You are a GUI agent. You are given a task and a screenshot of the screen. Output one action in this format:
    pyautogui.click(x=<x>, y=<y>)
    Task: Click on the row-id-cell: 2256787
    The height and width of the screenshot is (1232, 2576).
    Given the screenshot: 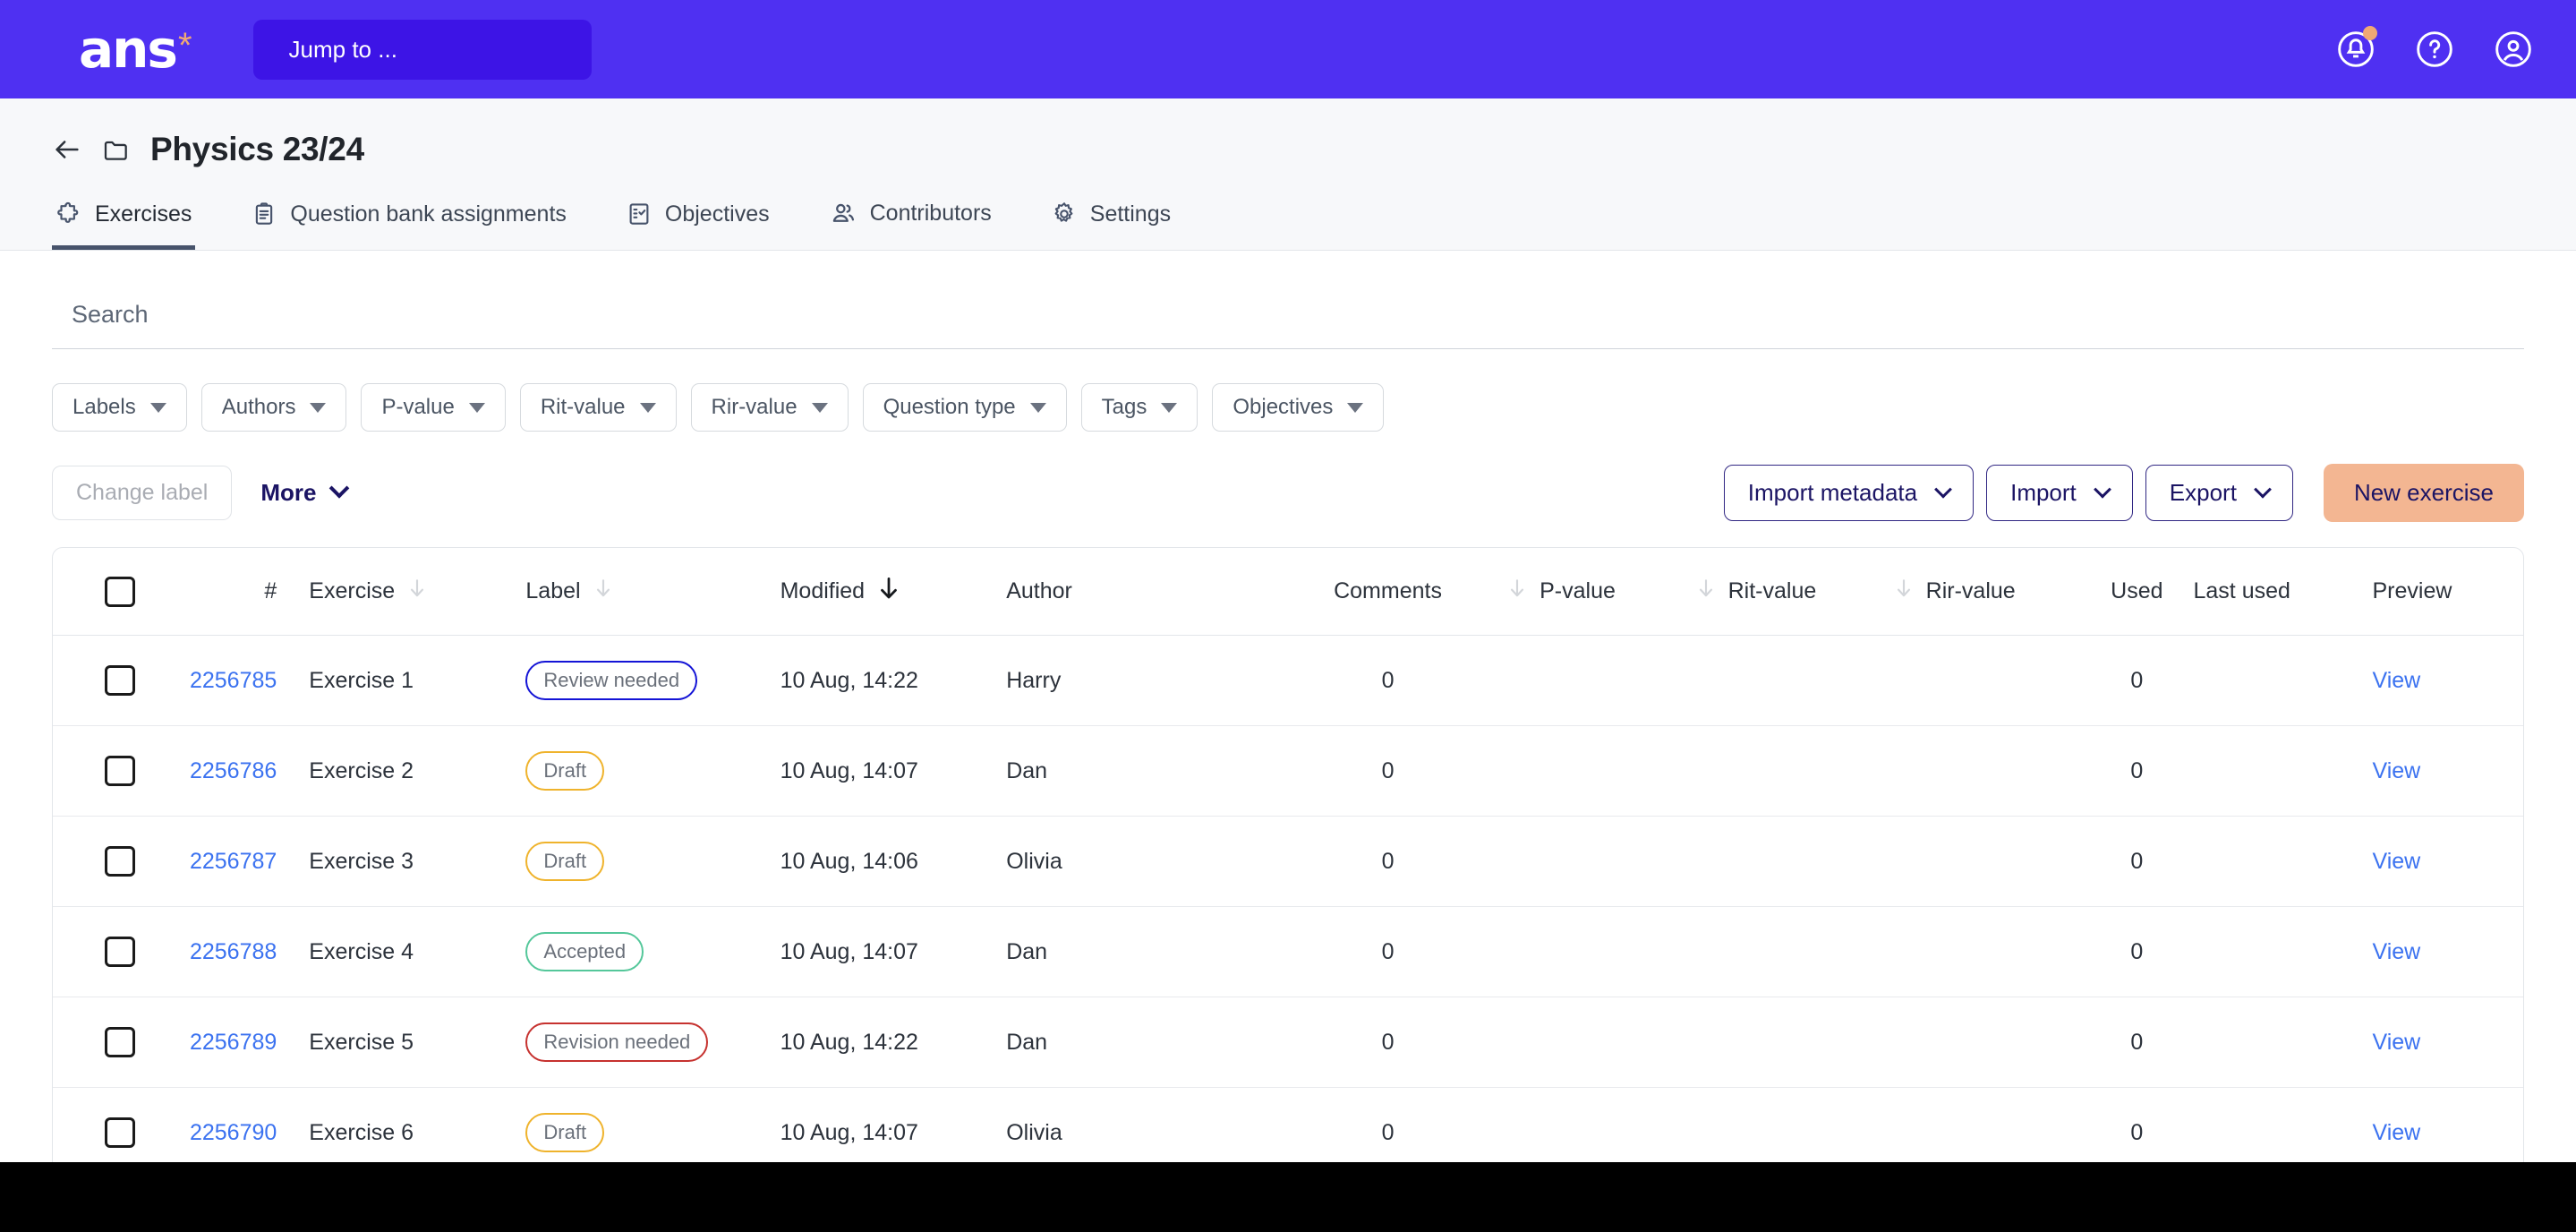 What is the action you would take?
    pyautogui.click(x=234, y=861)
    